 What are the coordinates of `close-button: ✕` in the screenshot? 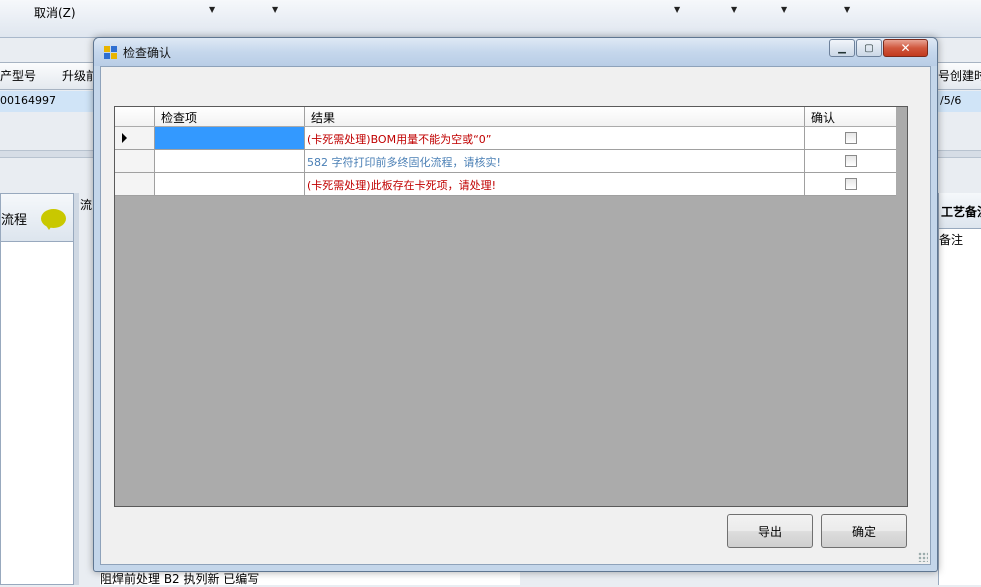 It's located at (905, 48).